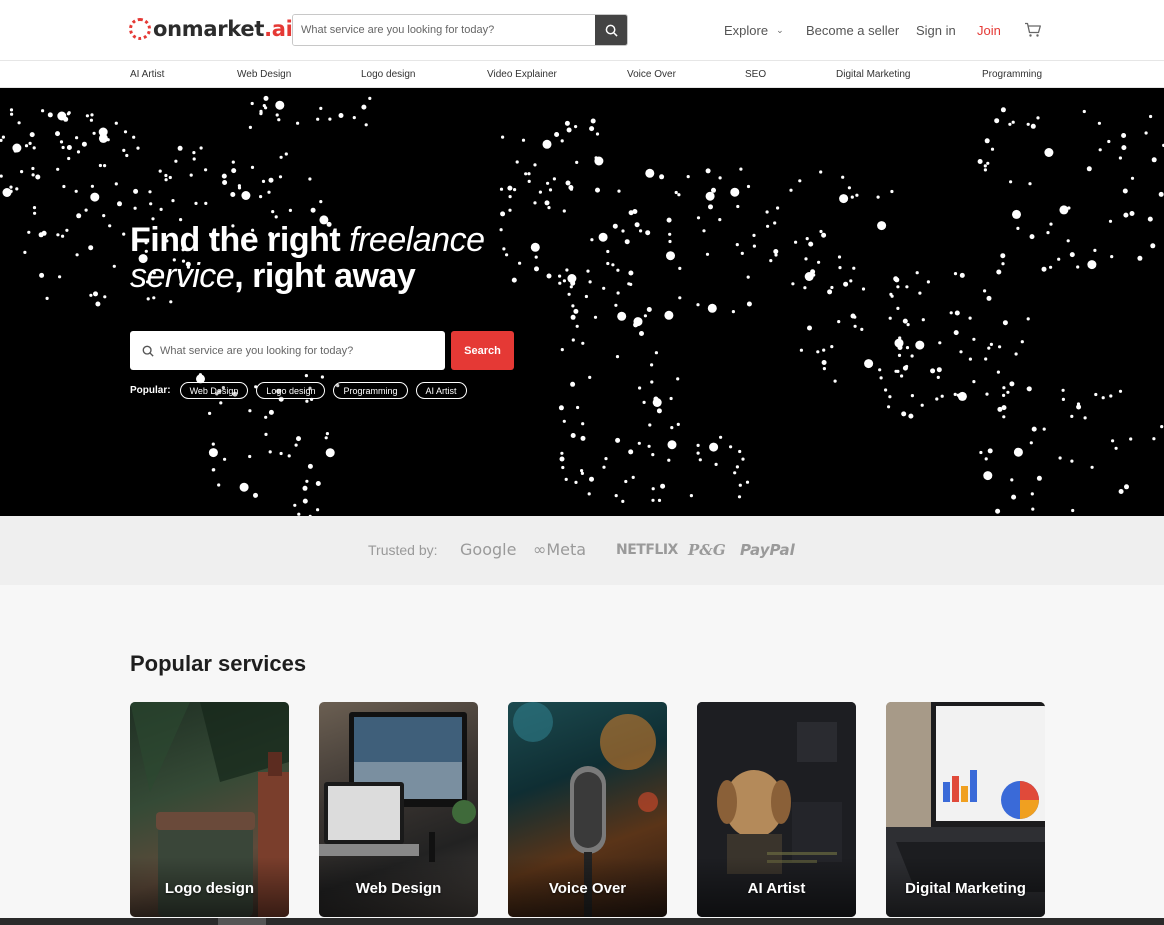 The width and height of the screenshot is (1164, 925). What do you see at coordinates (388, 74) in the screenshot?
I see `category-logo-design: Logo design` at bounding box center [388, 74].